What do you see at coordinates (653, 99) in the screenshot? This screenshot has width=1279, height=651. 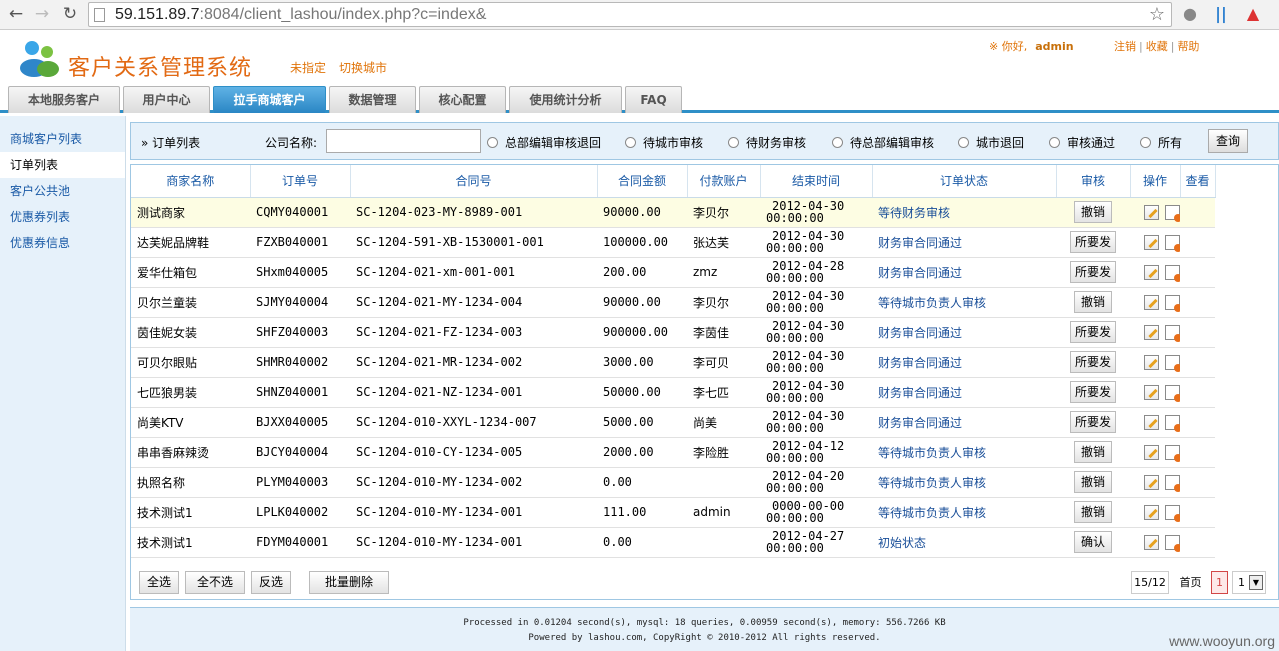 I see `tab-faq: FAQ` at bounding box center [653, 99].